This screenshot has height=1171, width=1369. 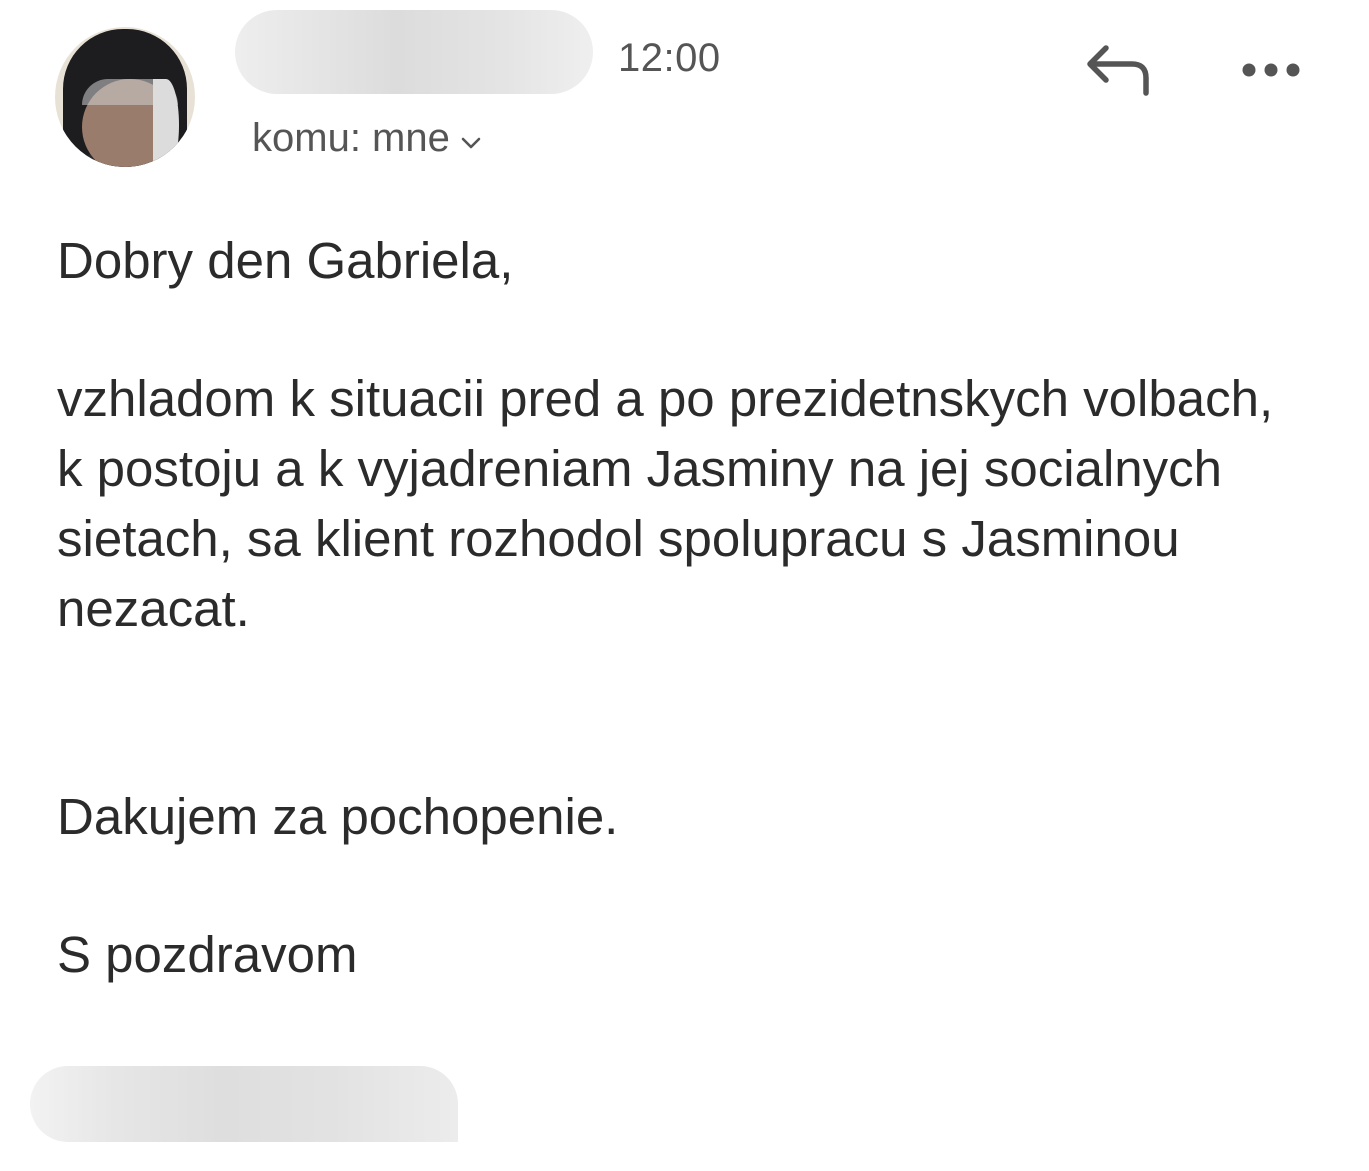 What do you see at coordinates (285, 260) in the screenshot?
I see `message-greeting: Dobry den Gabriela,` at bounding box center [285, 260].